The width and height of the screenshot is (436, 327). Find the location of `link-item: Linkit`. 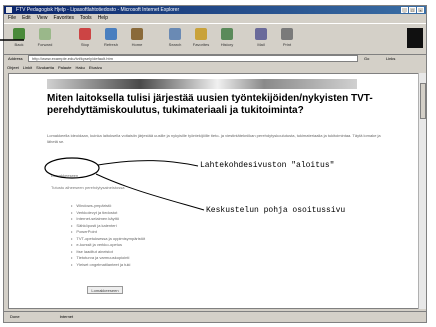

link-item: Linkit is located at coordinates (27, 67).